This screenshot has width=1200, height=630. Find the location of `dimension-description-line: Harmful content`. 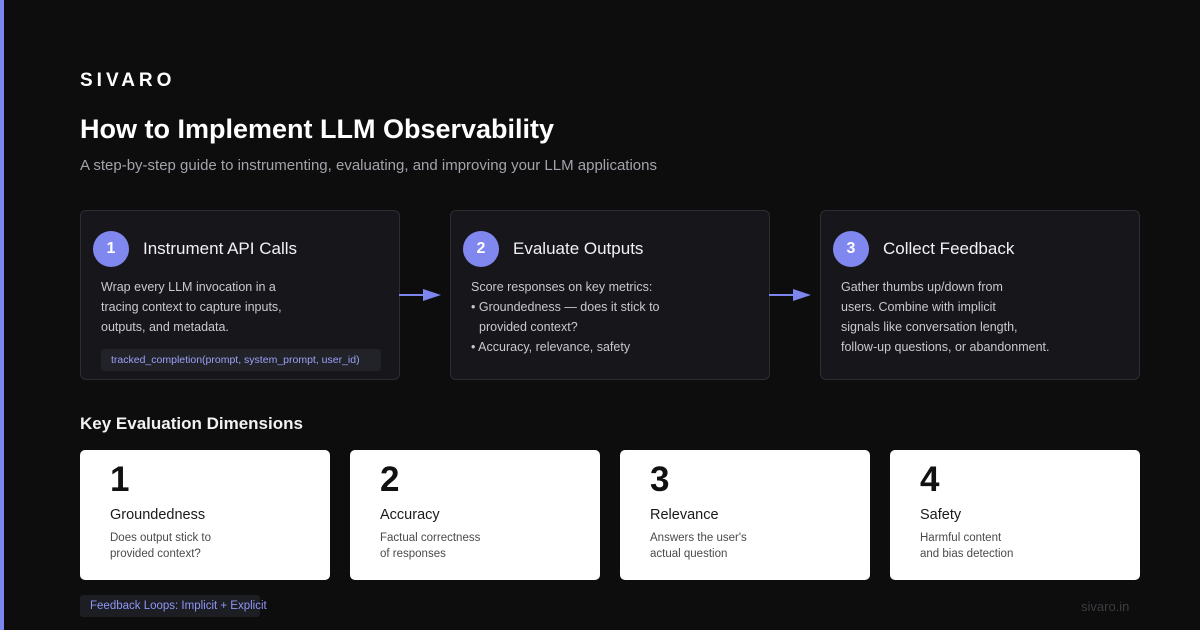

dimension-description-line: Harmful content is located at coordinates (961, 538).